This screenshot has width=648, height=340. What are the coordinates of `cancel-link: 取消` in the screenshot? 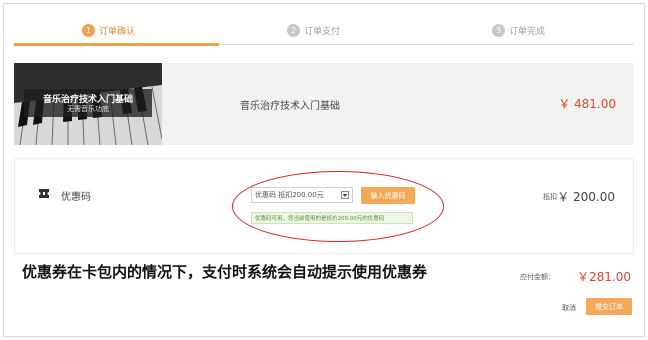 It's located at (569, 308).